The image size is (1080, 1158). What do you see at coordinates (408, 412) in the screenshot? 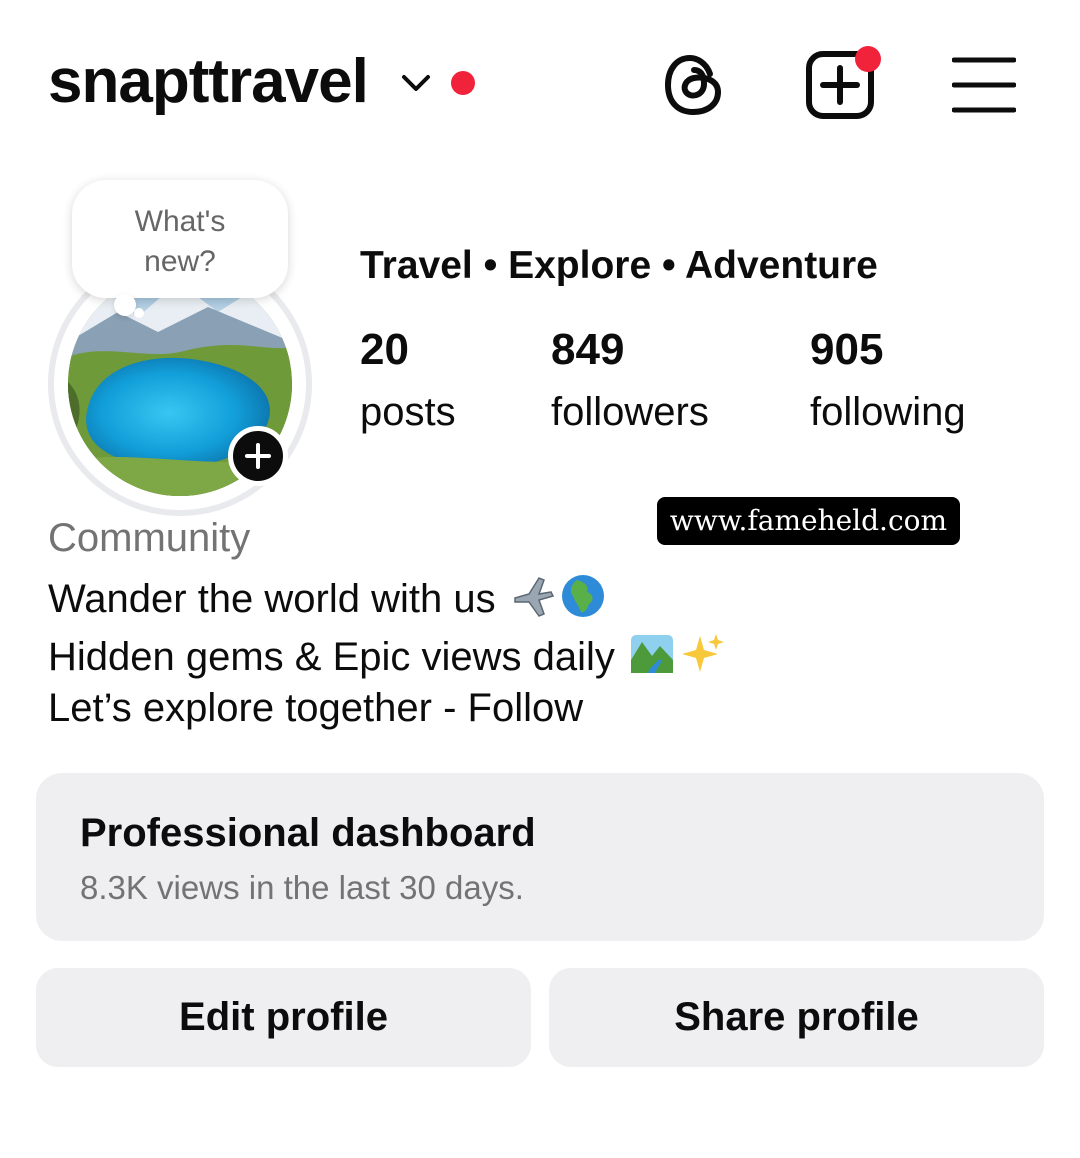
I see `posts-label: posts` at bounding box center [408, 412].